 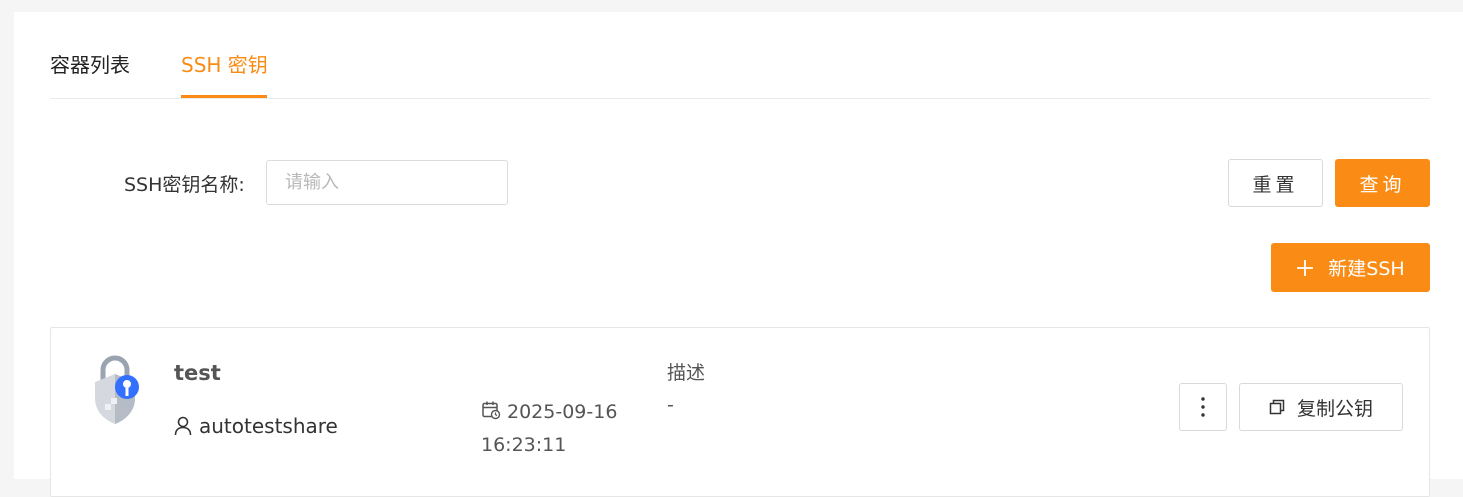 I want to click on tab-container-list: 容器列表, so click(x=90, y=65).